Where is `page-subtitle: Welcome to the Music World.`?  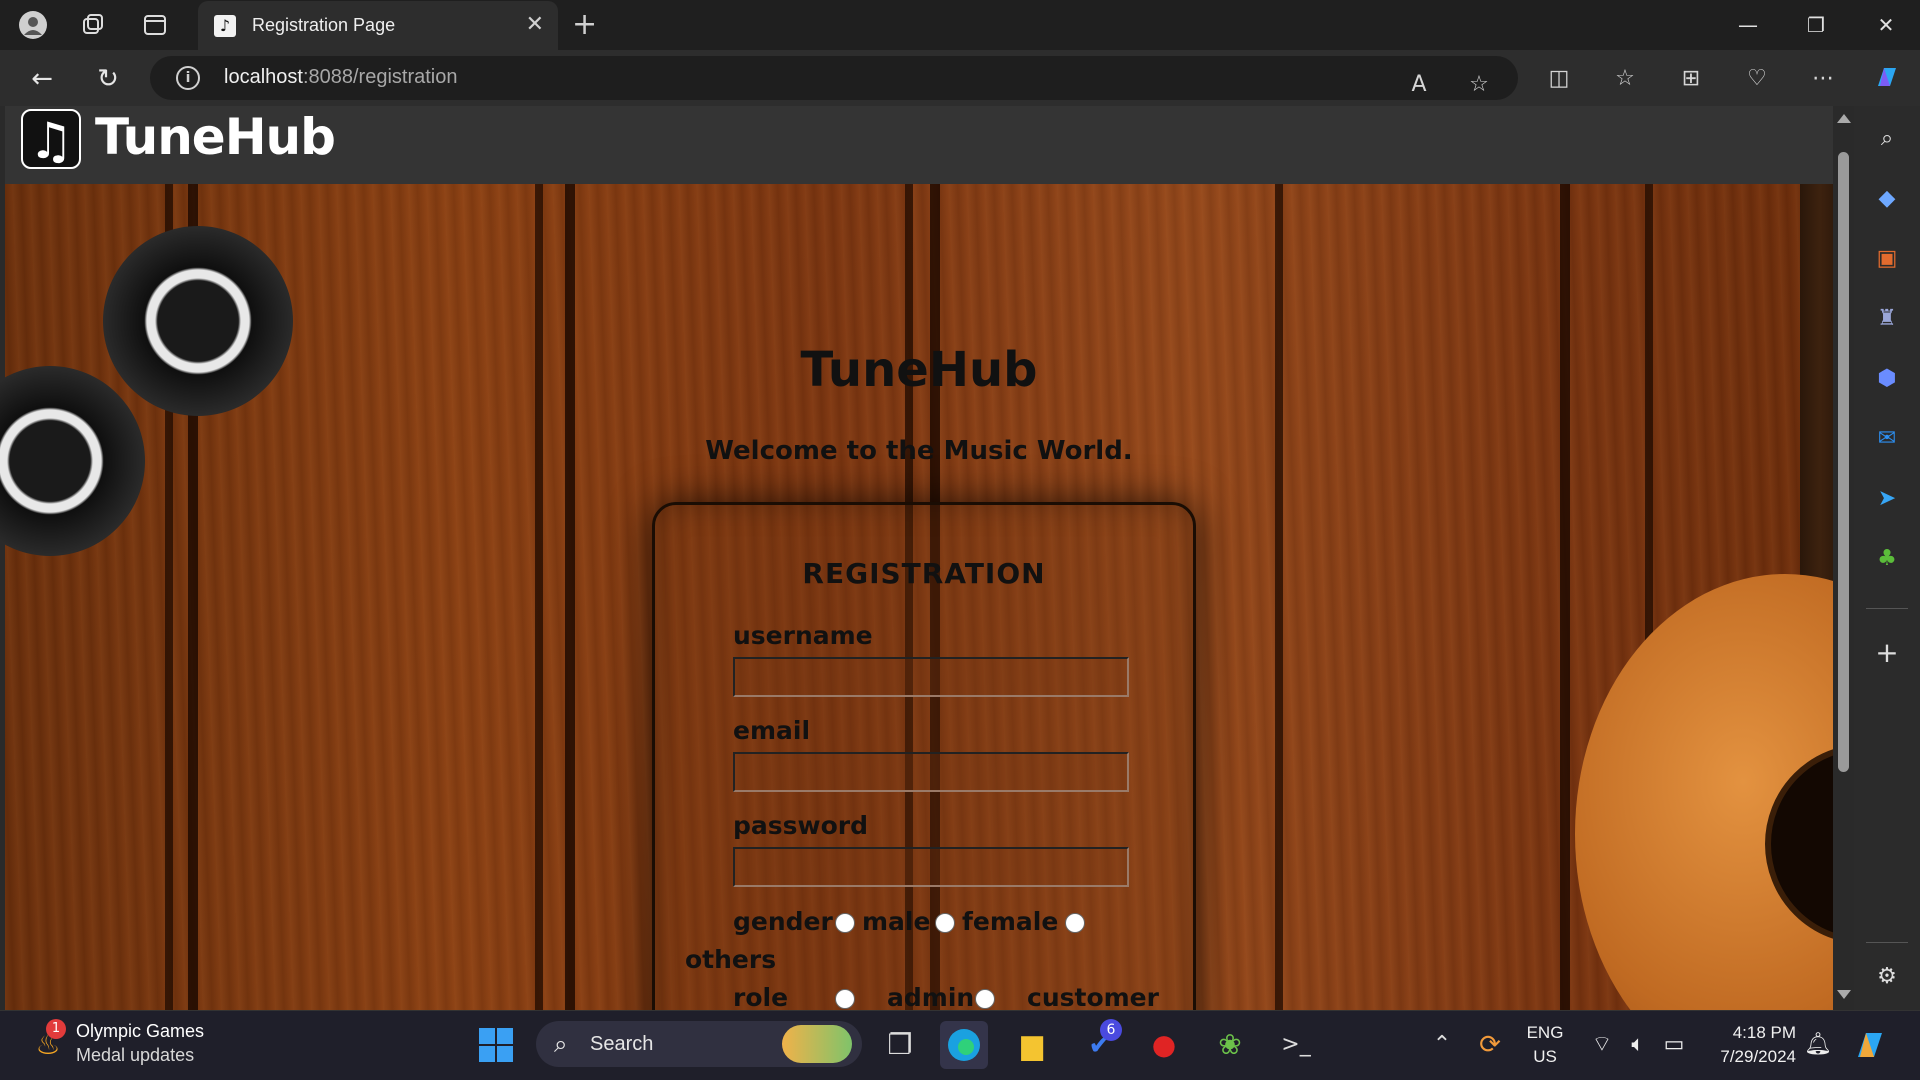
page-subtitle: Welcome to the Music World. is located at coordinates (919, 451).